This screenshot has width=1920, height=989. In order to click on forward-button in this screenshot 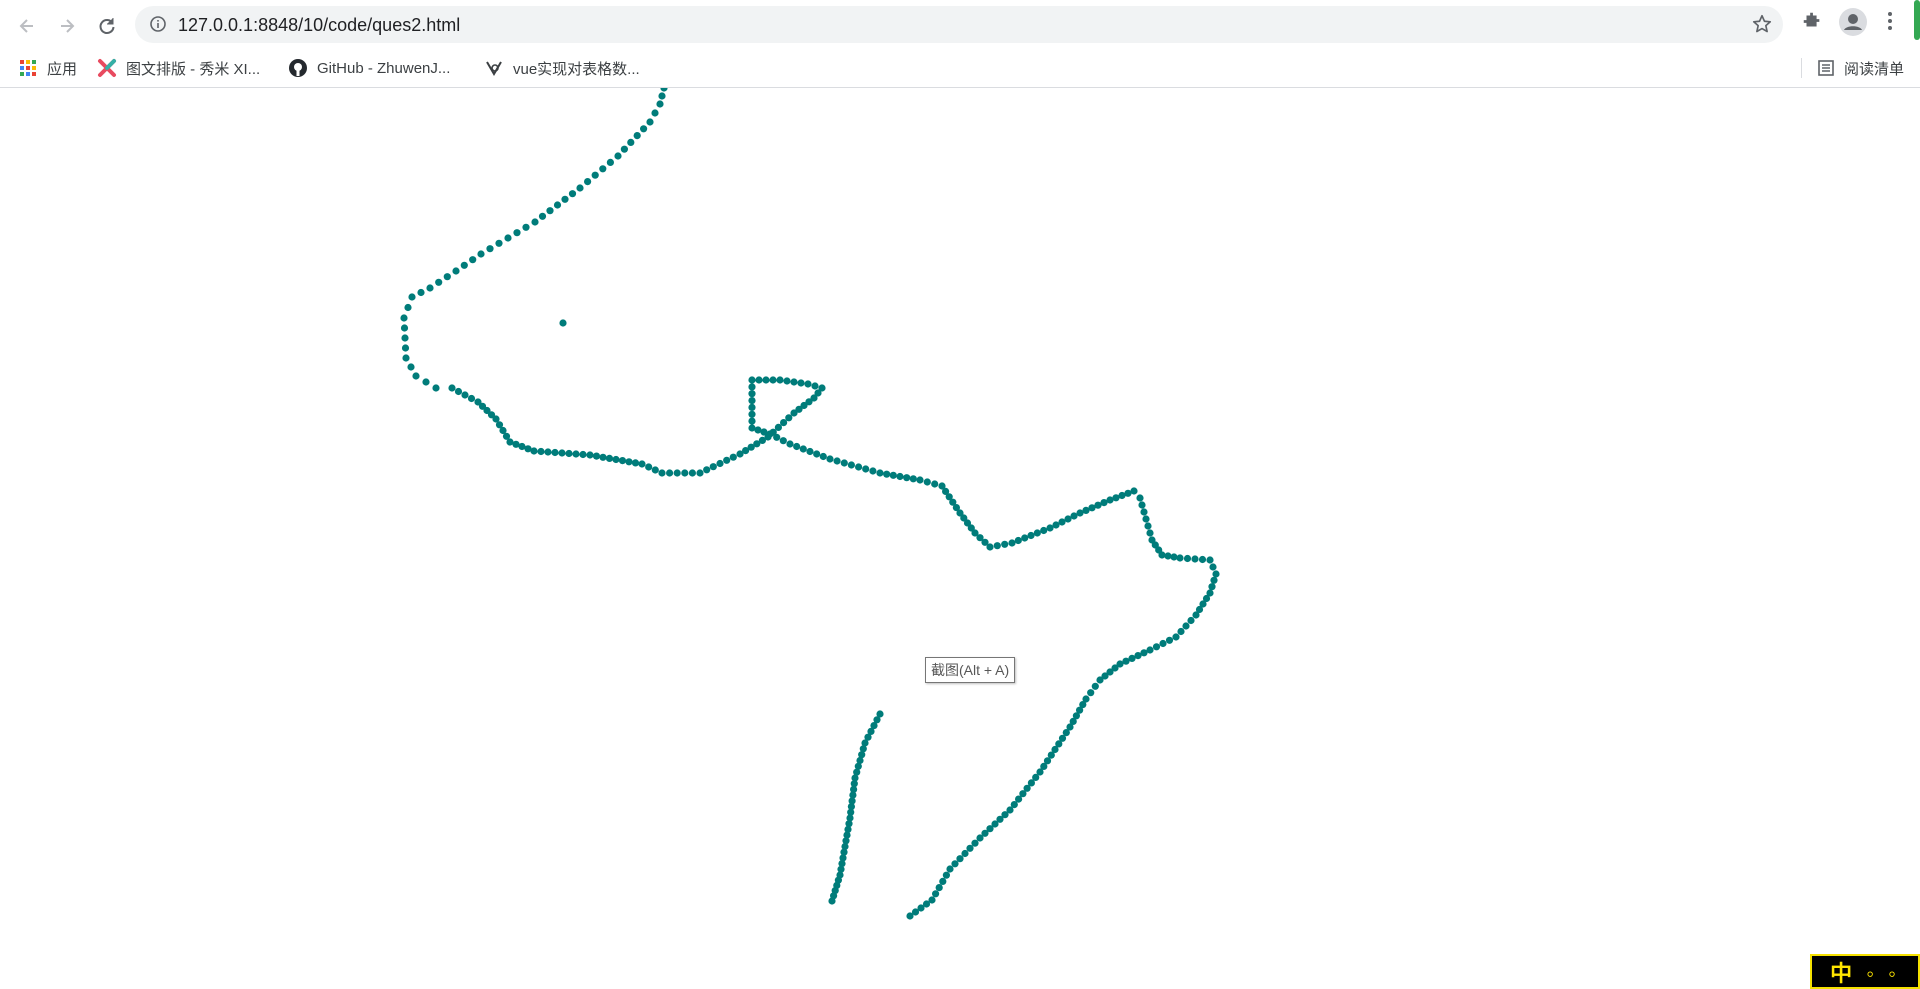, I will do `click(67, 26)`.